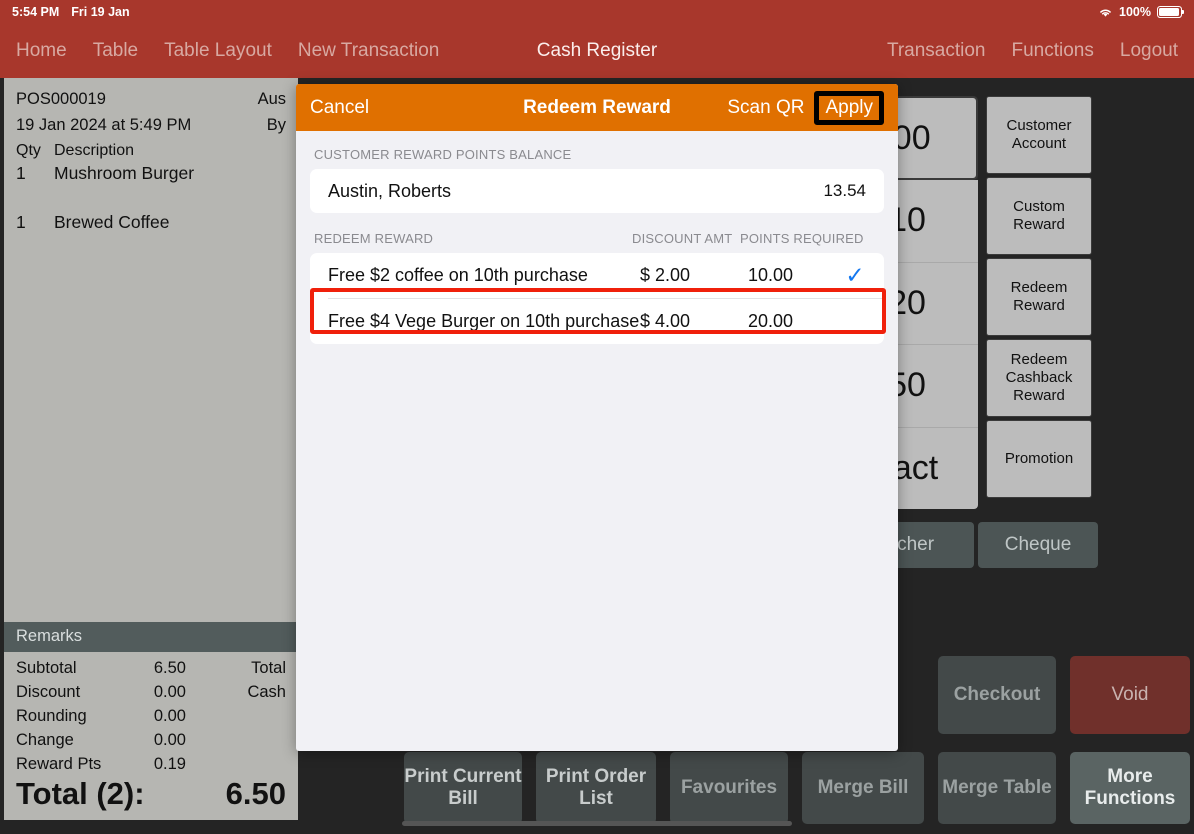 Image resolution: width=1194 pixels, height=834 pixels. I want to click on total-value-change: 0.00, so click(169, 740).